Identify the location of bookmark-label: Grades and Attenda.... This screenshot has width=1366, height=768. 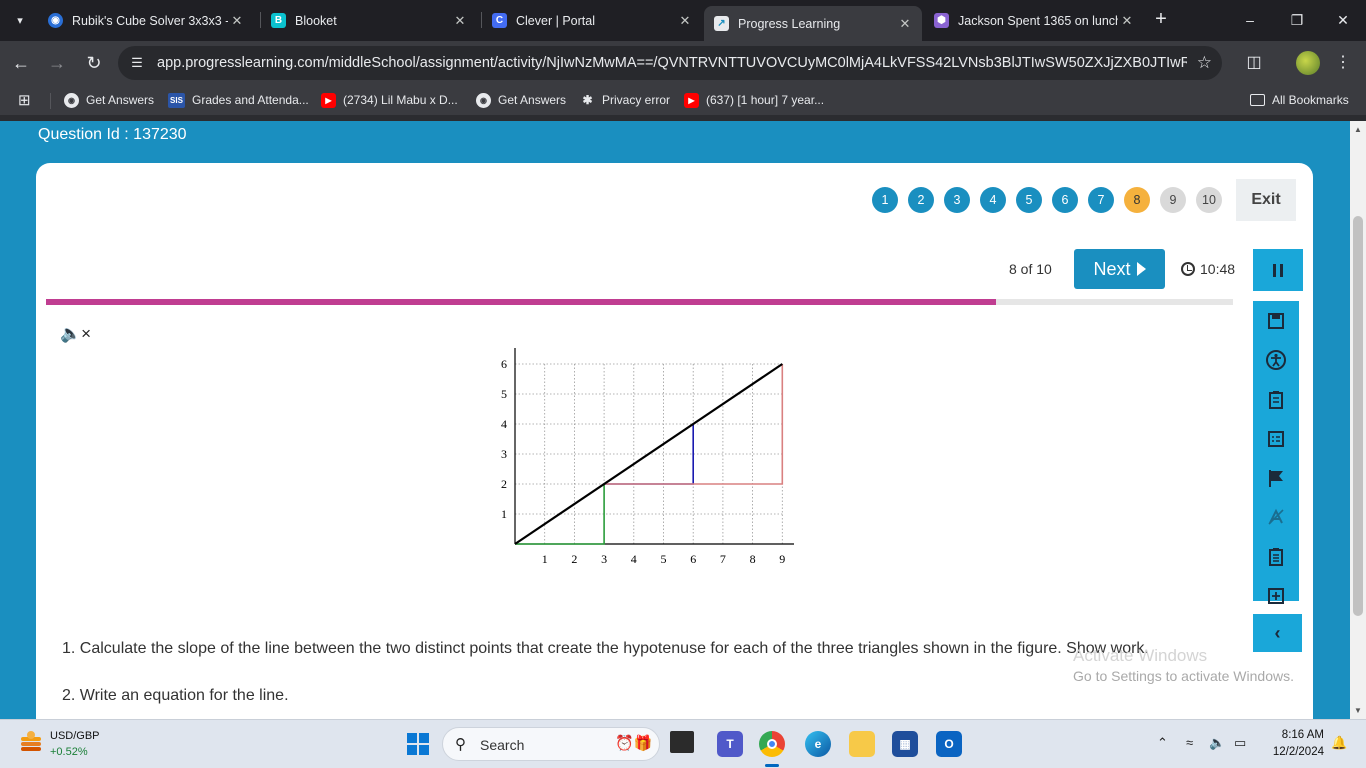
(250, 100).